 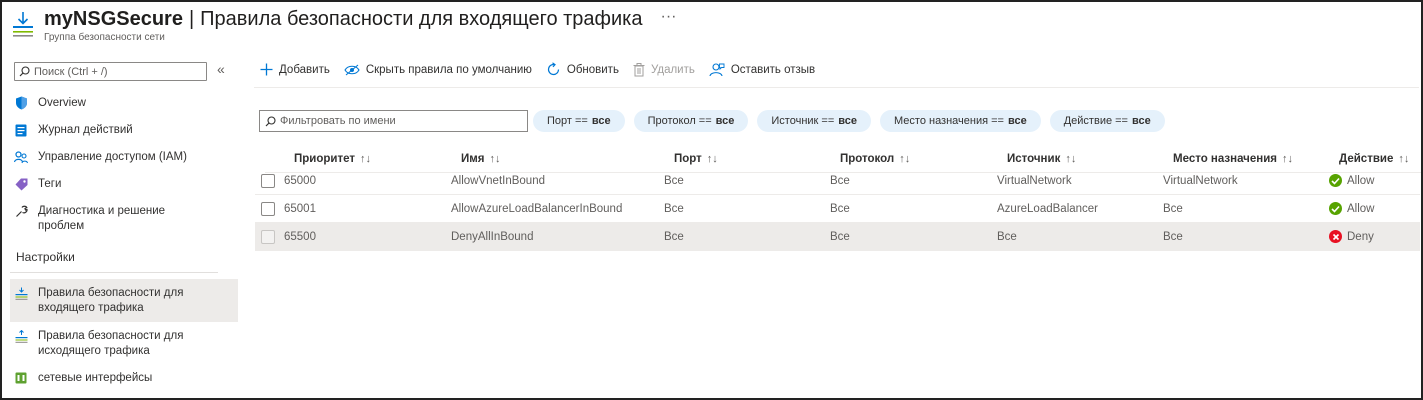 What do you see at coordinates (102, 218) in the screenshot?
I see `sidebar-item-label: Диагностика и решение проблем` at bounding box center [102, 218].